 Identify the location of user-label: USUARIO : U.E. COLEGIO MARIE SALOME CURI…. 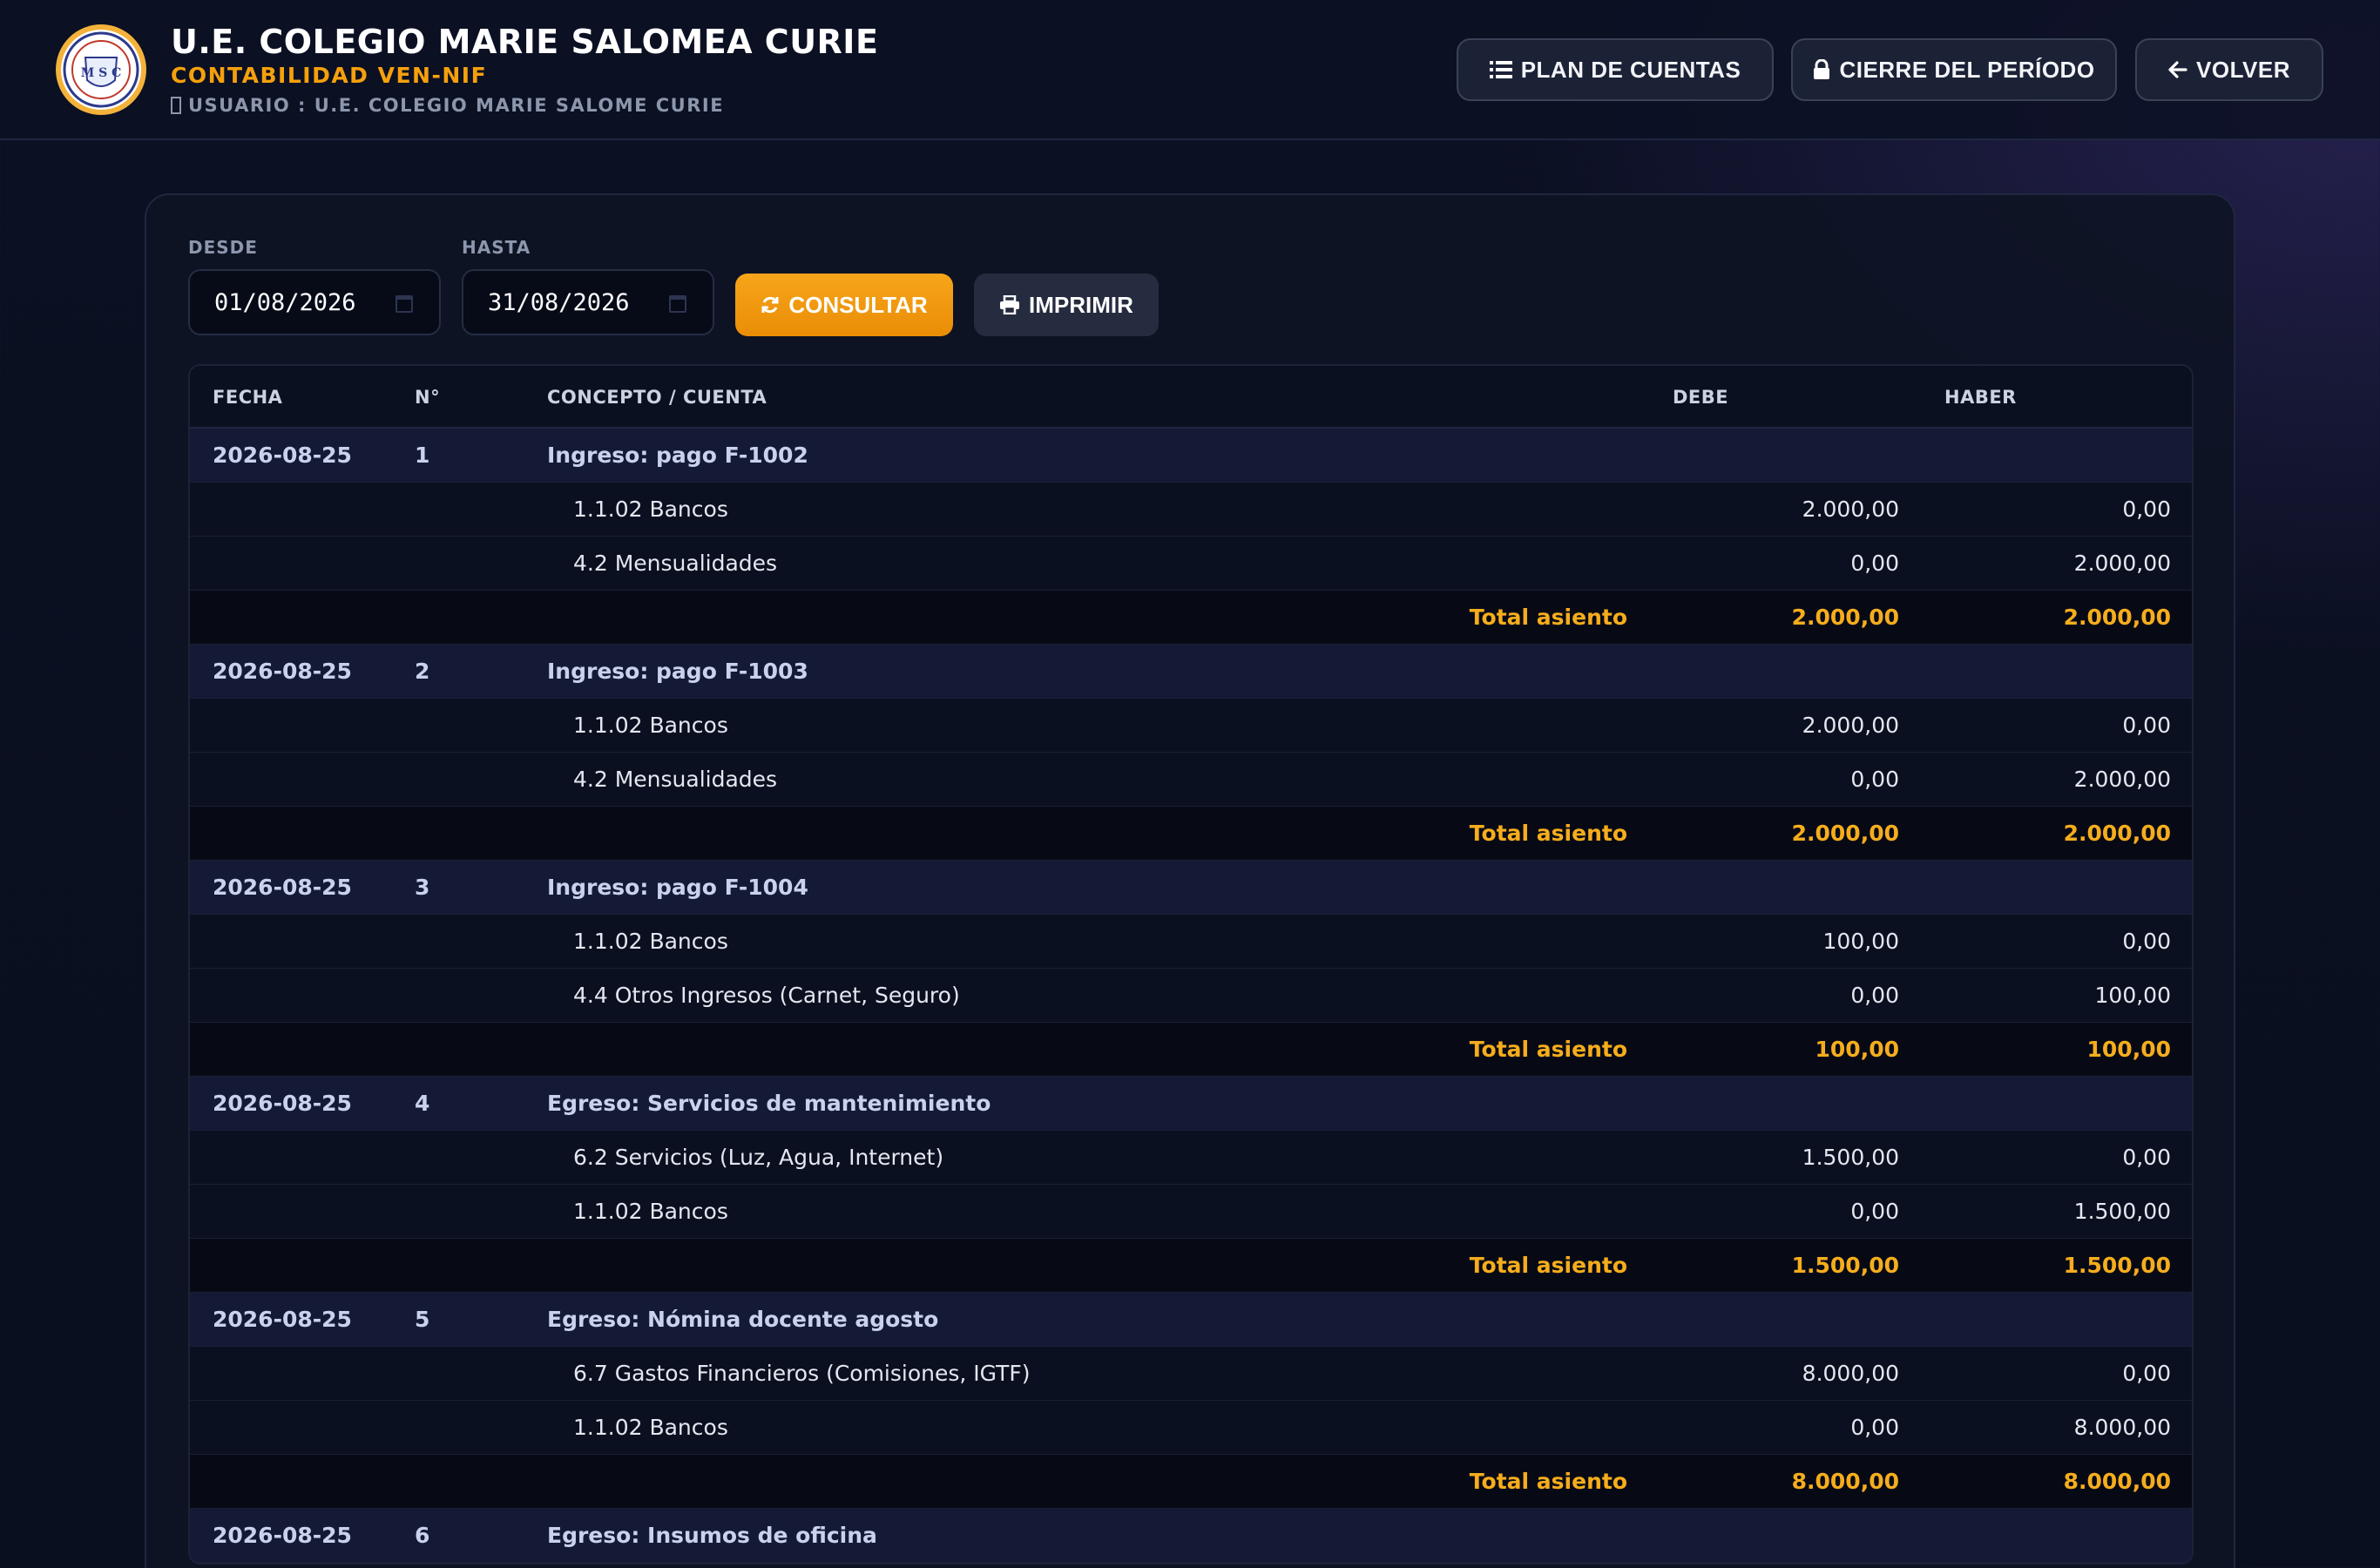
(456, 106).